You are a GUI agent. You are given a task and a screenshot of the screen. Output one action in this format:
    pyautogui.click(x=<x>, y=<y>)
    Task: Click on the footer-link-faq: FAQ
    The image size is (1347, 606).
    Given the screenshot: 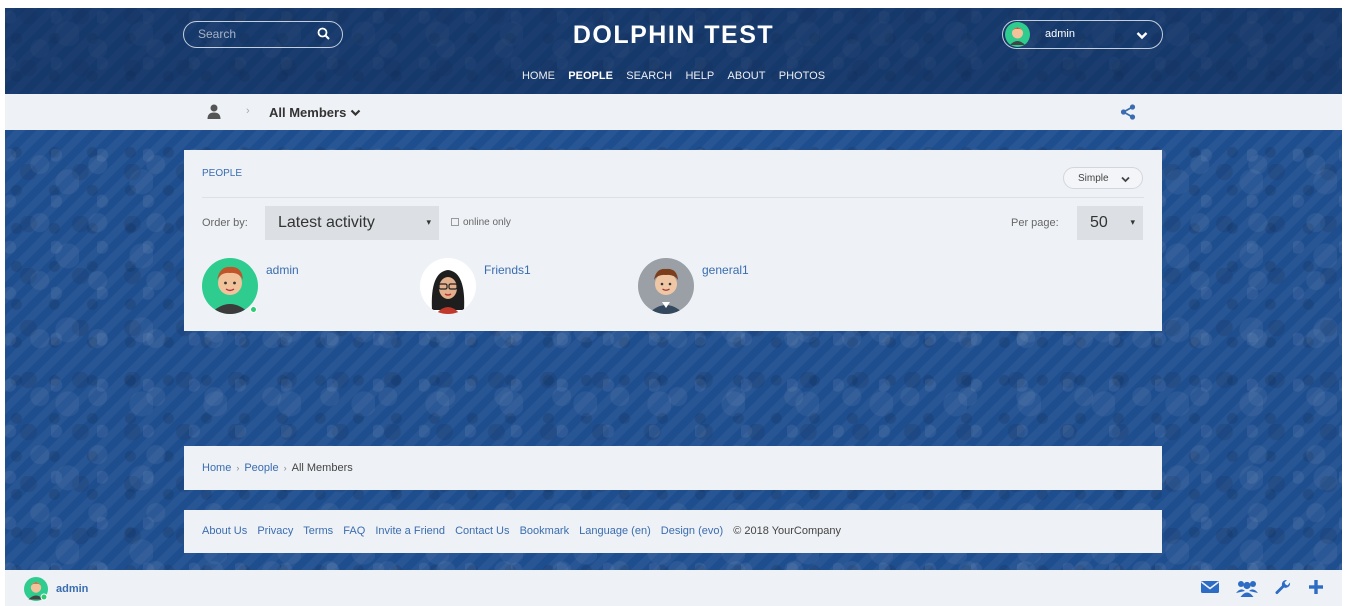 What is the action you would take?
    pyautogui.click(x=354, y=531)
    